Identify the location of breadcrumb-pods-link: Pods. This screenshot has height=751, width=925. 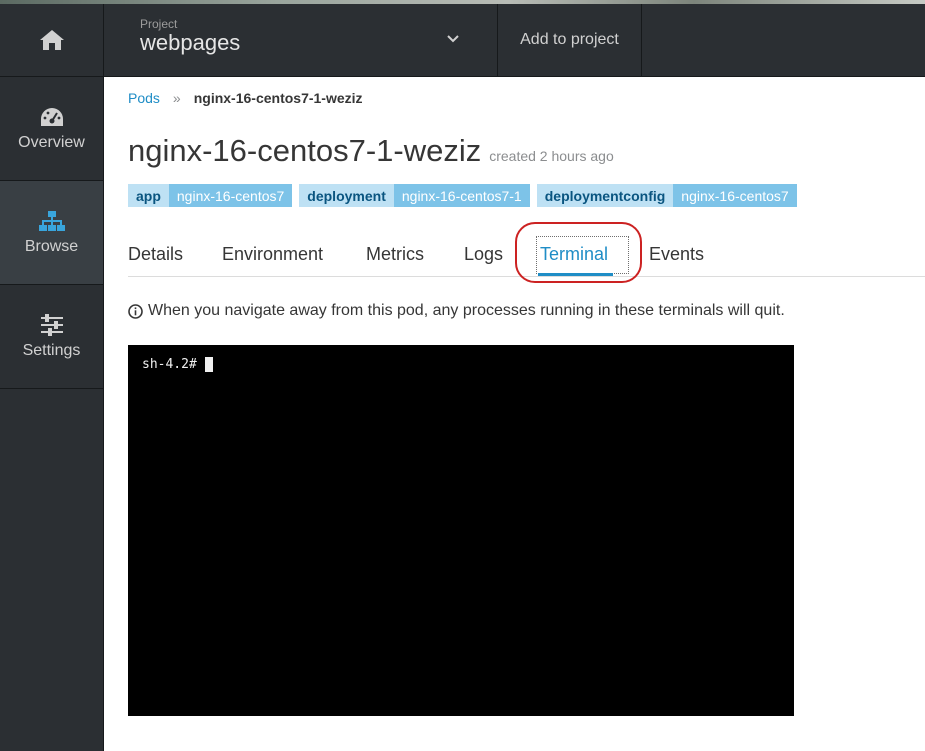
(144, 98).